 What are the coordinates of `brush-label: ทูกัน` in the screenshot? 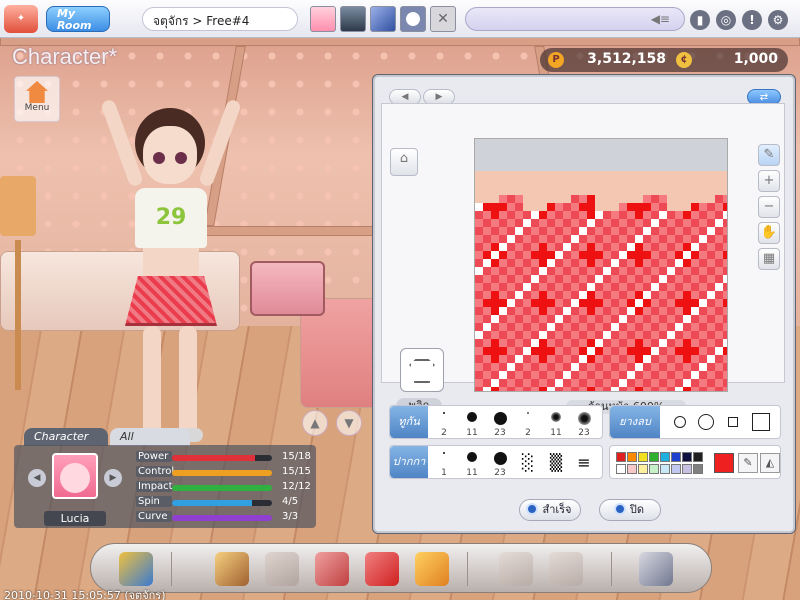 It's located at (409, 422).